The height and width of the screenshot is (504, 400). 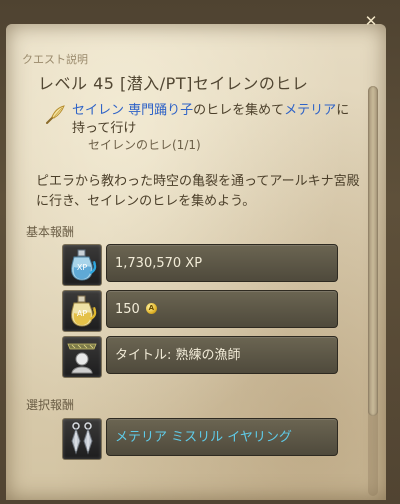 What do you see at coordinates (50, 232) in the screenshot?
I see `basic-reward-label: 基本報酬` at bounding box center [50, 232].